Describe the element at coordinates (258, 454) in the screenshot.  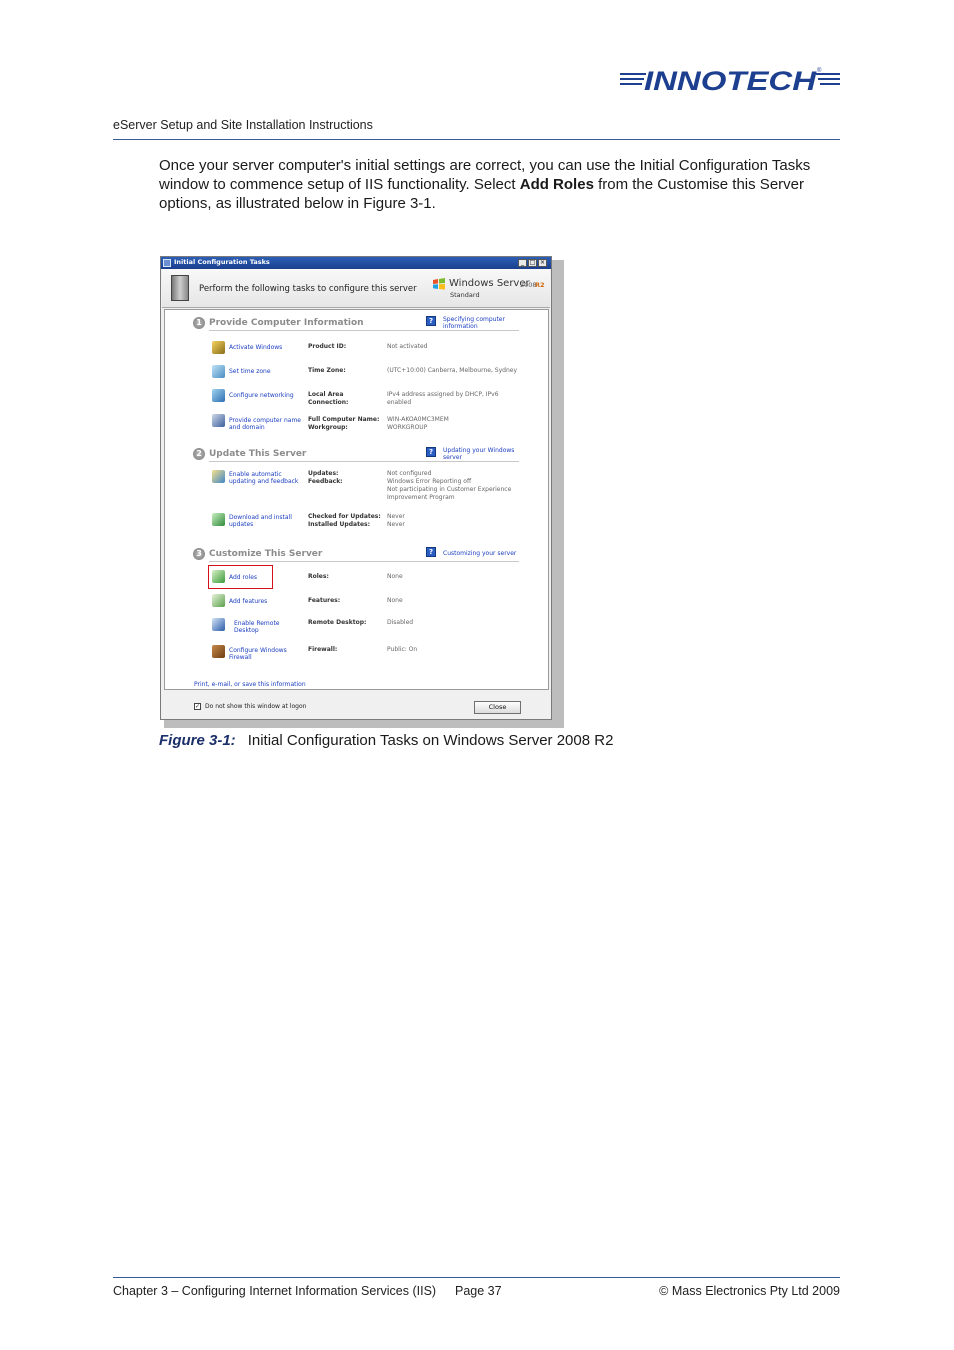
I see `section-2-title: Update This Server` at that location.